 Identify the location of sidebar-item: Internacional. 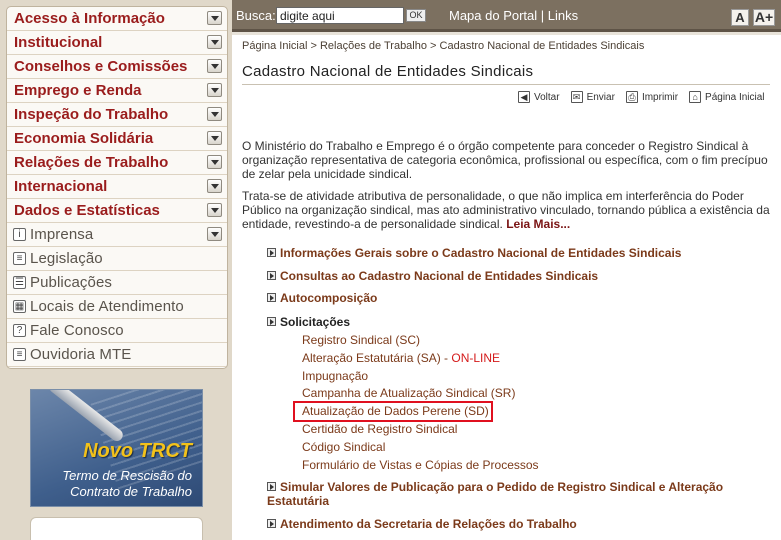
(117, 187).